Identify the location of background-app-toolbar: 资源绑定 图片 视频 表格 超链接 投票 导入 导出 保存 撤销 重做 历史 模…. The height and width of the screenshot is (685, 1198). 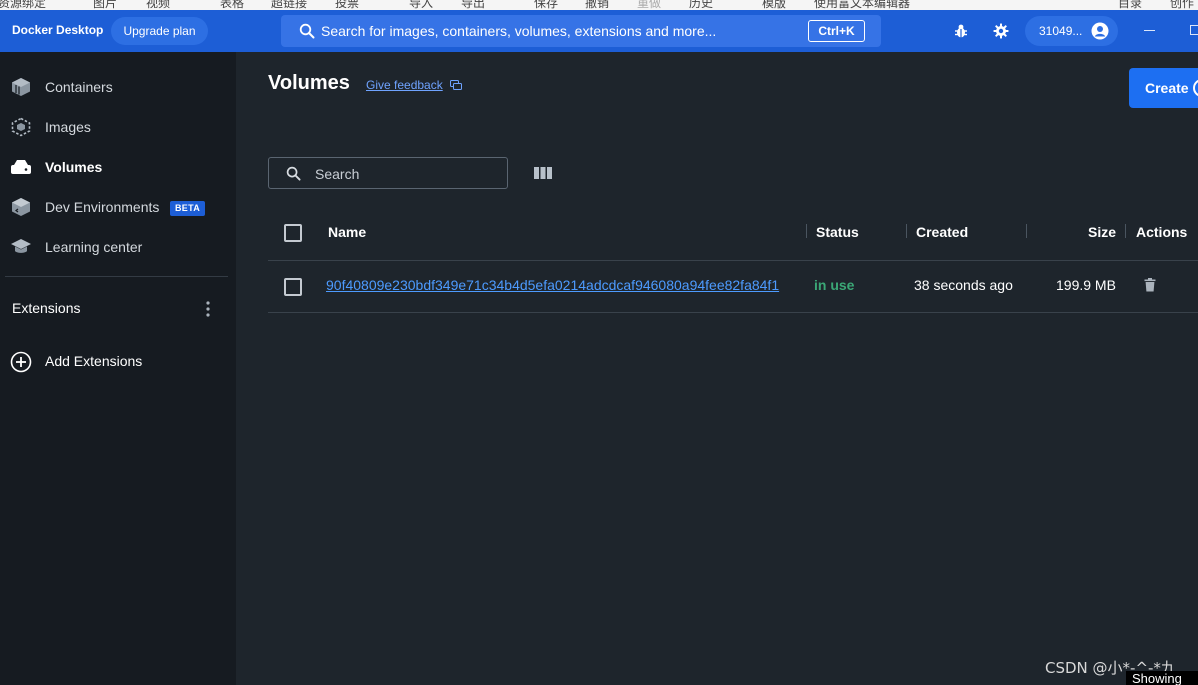
(599, 5).